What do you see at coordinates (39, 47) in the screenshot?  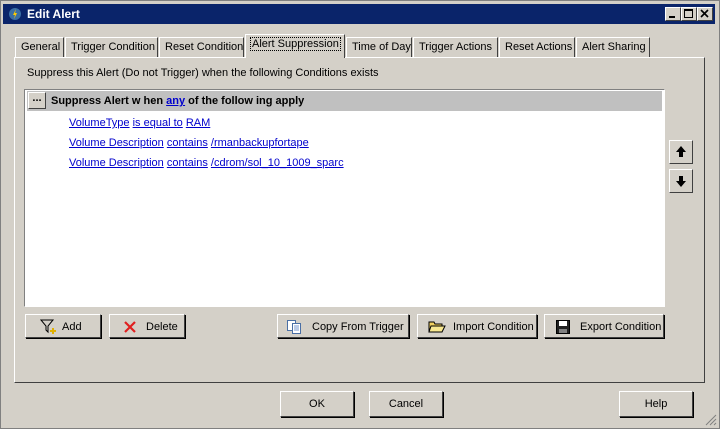 I see `tab-general: General` at bounding box center [39, 47].